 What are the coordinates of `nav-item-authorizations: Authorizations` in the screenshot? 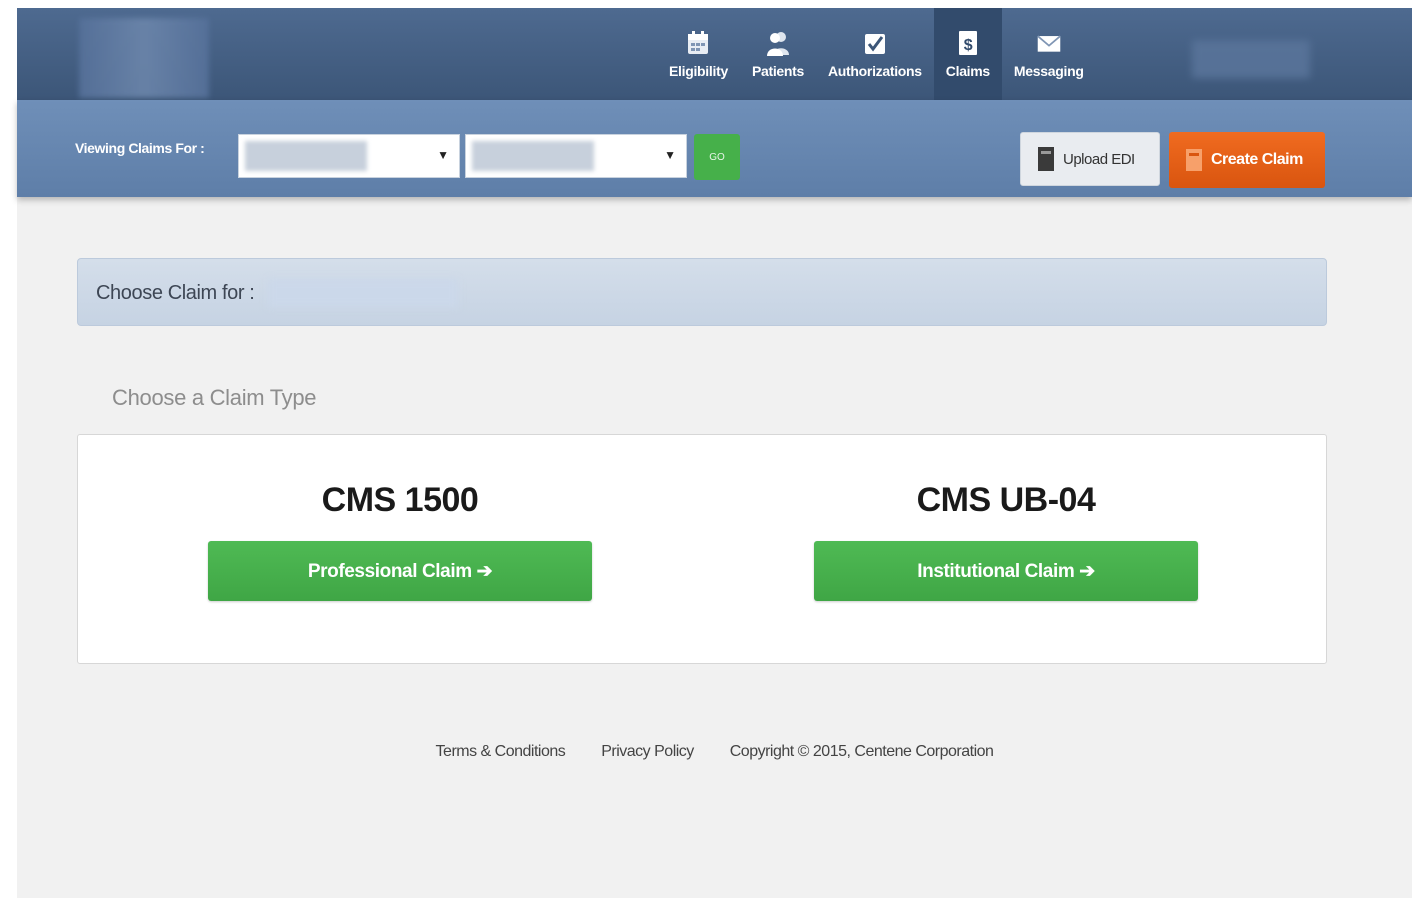 It's located at (875, 54).